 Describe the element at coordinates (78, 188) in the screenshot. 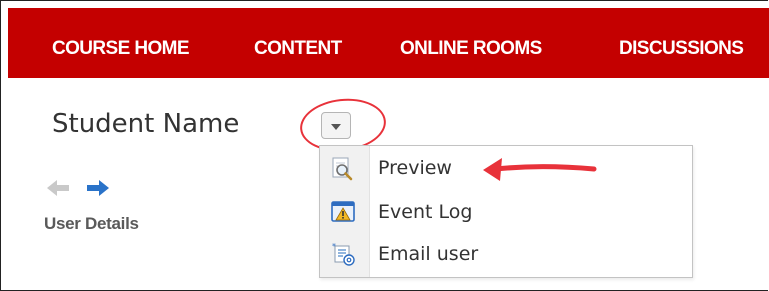

I see `user-nav-arrows` at that location.